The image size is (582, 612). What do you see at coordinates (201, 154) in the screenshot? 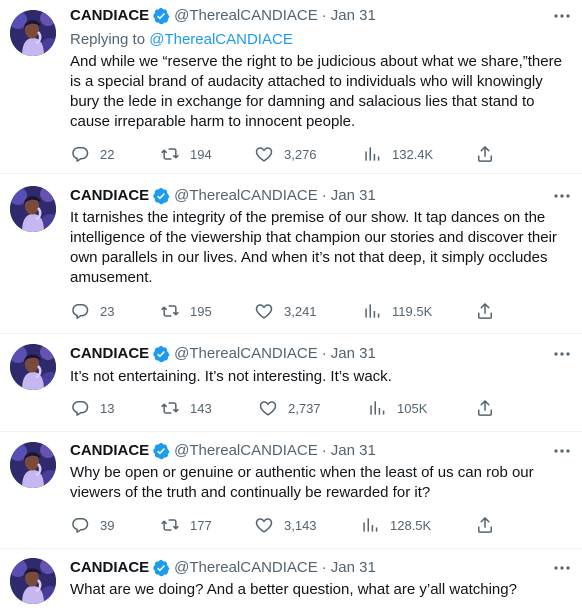
I see `retweet-count: 194` at bounding box center [201, 154].